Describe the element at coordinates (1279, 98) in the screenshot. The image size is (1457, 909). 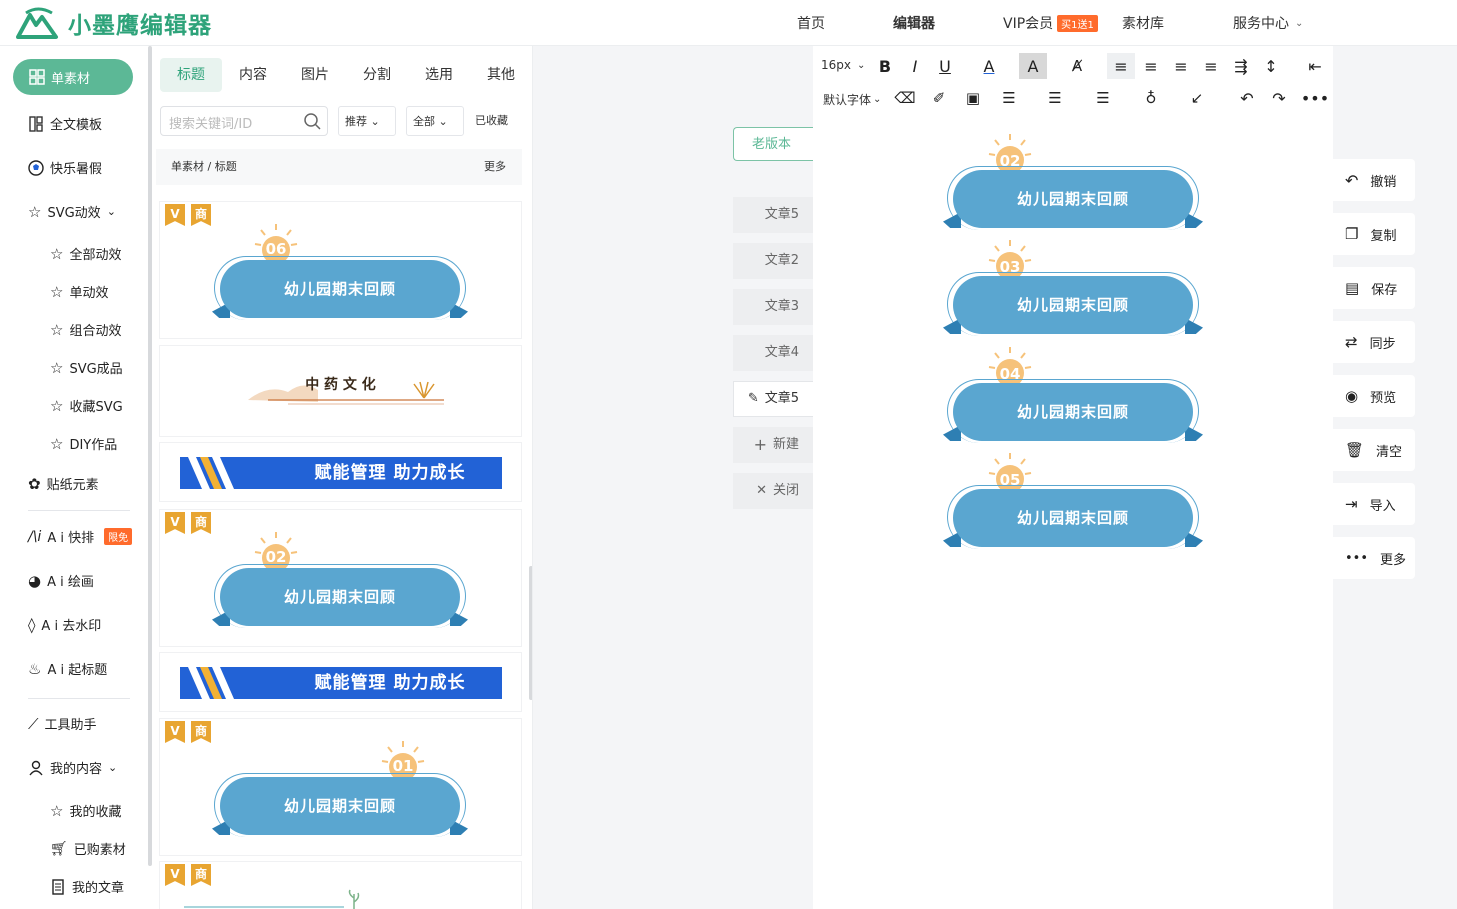
I see `redo-icon: ↷` at that location.